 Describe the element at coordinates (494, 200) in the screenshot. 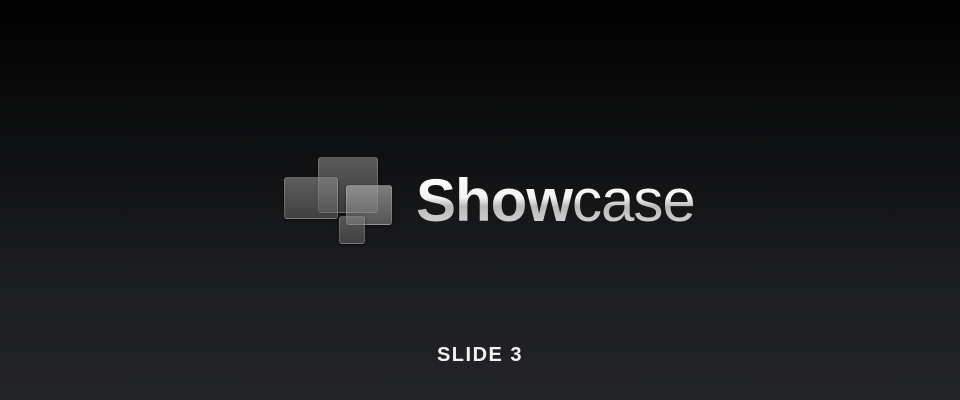

I see `brand-name-bold: Show` at that location.